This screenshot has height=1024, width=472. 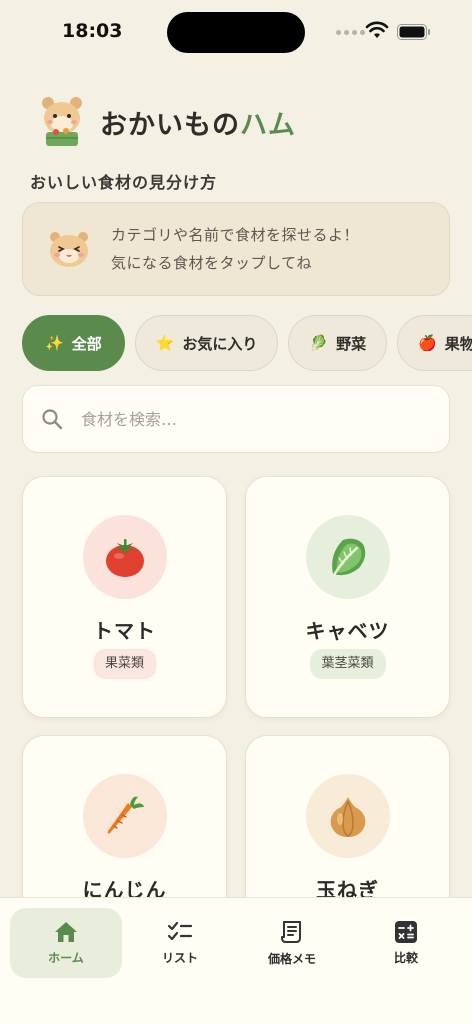 I want to click on sparkles-icon: ✨, so click(x=54, y=343).